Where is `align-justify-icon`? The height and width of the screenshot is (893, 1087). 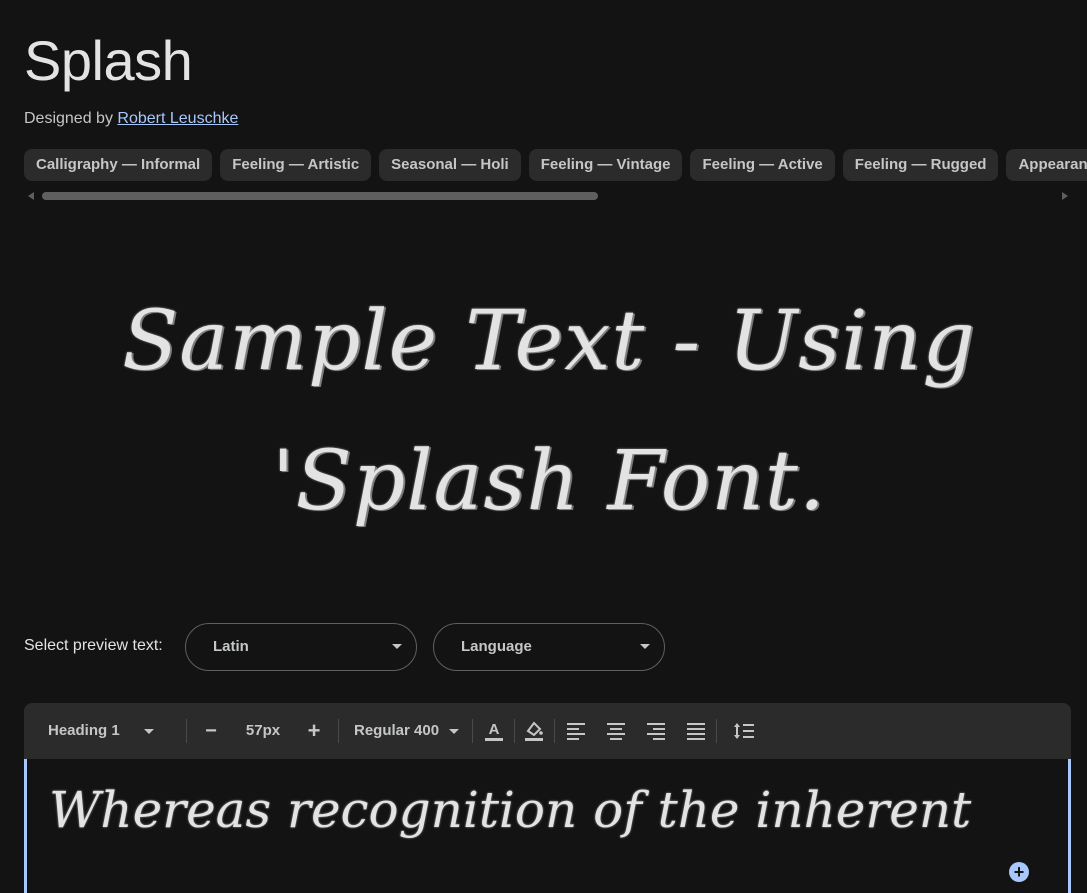 align-justify-icon is located at coordinates (696, 731).